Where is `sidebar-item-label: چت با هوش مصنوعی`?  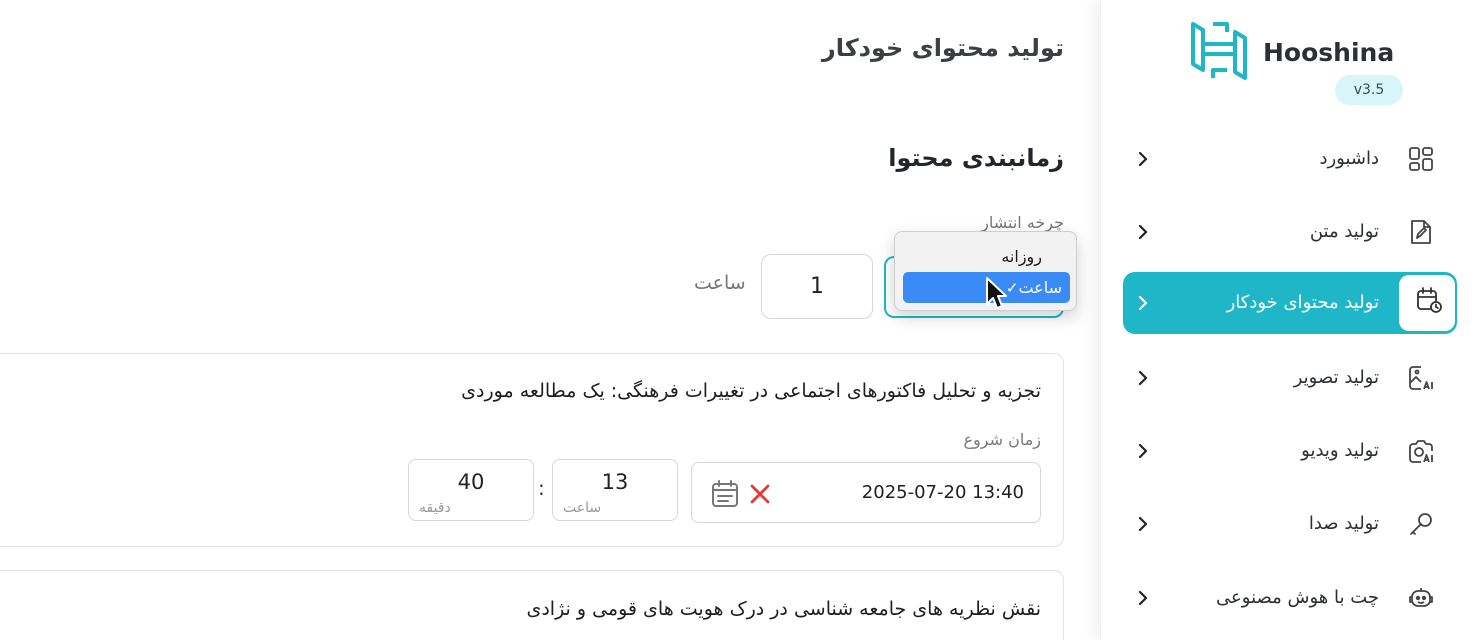
sidebar-item-label: چت با هوش مصنوعی is located at coordinates (1297, 597).